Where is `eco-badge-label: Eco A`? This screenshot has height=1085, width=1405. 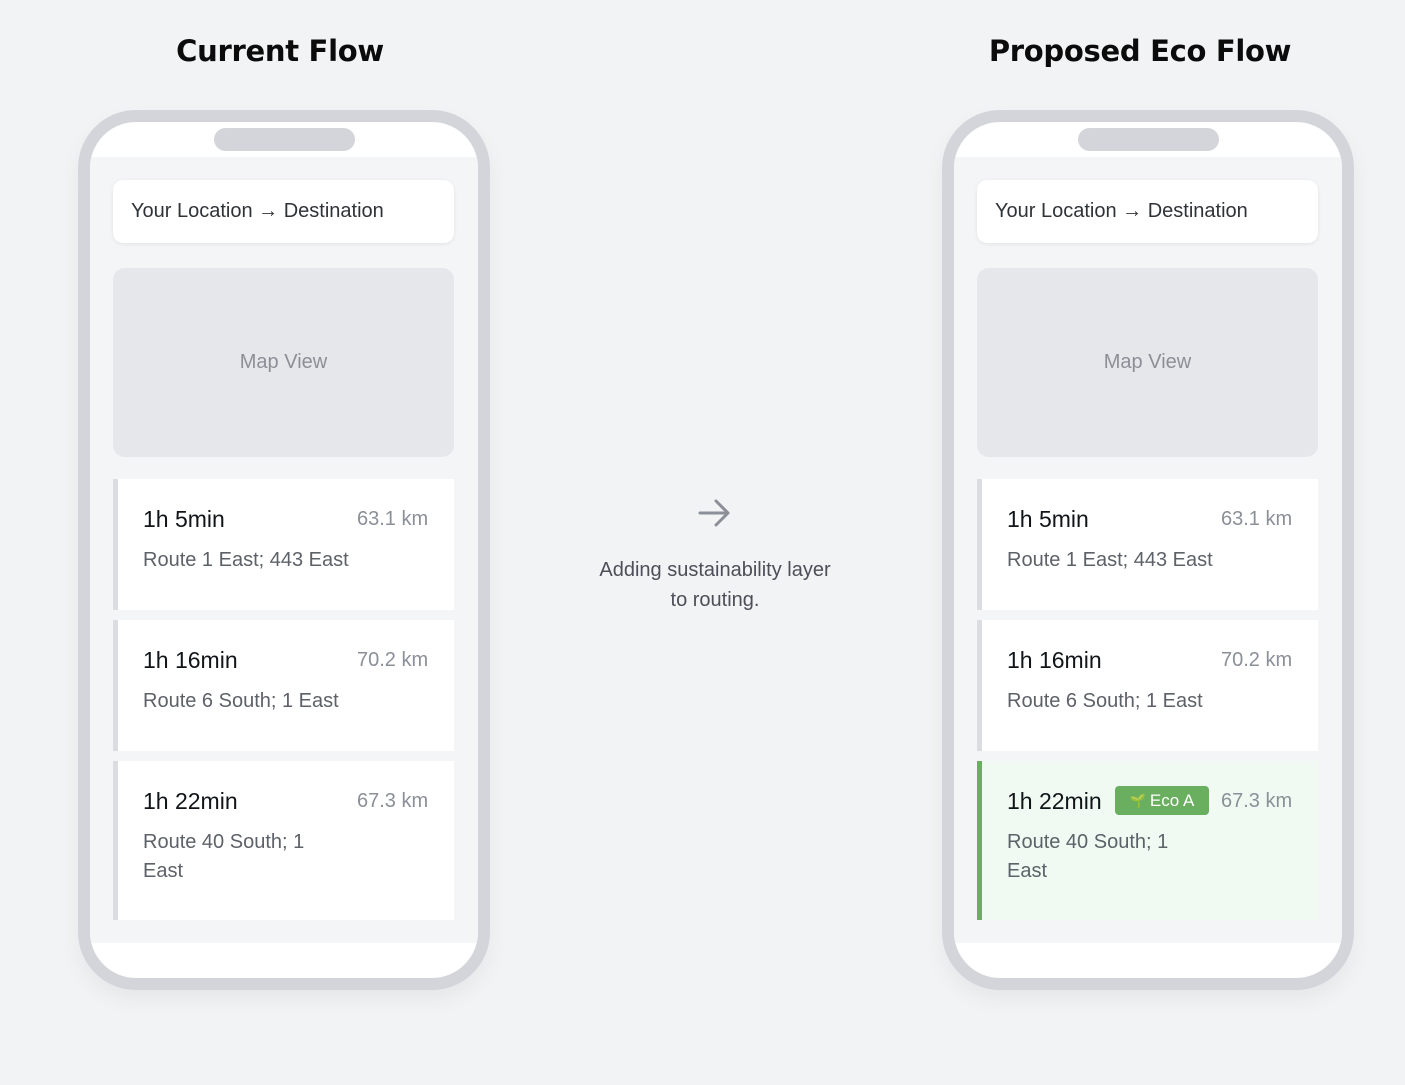 eco-badge-label: Eco A is located at coordinates (1172, 800).